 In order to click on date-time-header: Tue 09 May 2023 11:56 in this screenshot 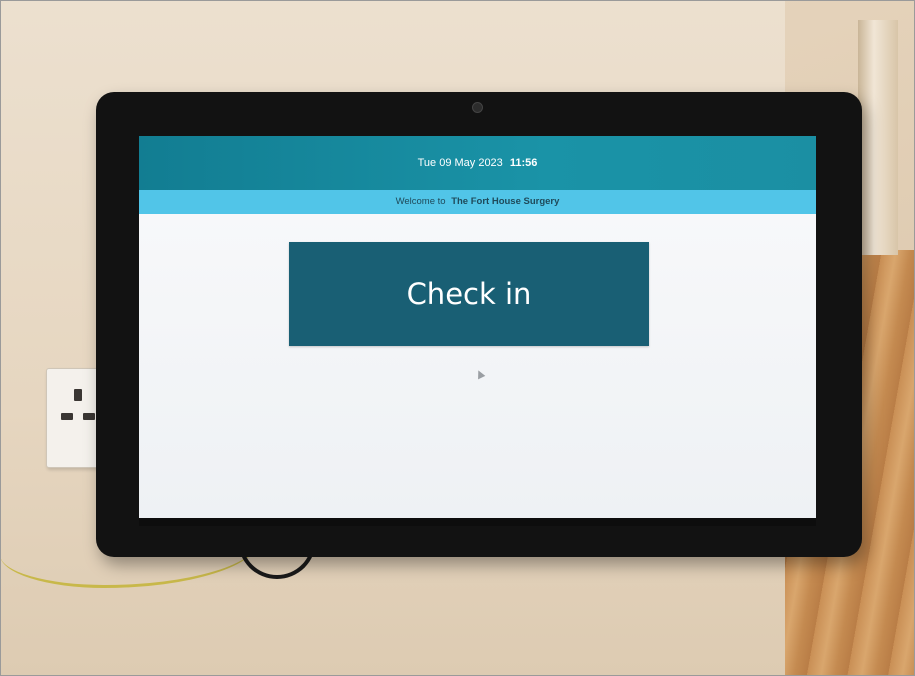, I will do `click(477, 163)`.